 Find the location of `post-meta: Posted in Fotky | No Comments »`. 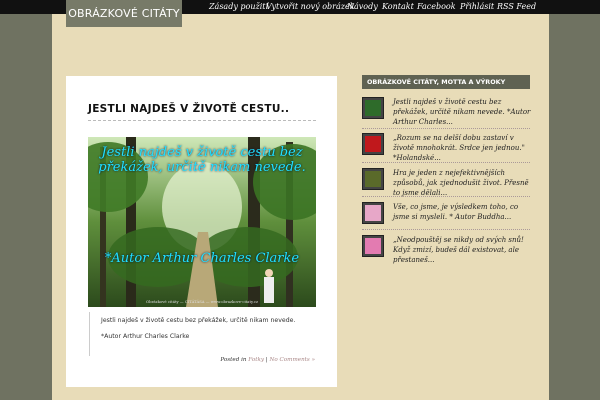

post-meta: Posted in Fotky | No Comments » is located at coordinates (267, 360).